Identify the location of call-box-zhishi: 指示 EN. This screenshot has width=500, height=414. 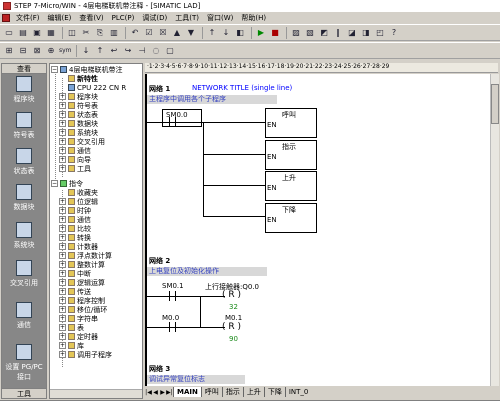
(291, 155).